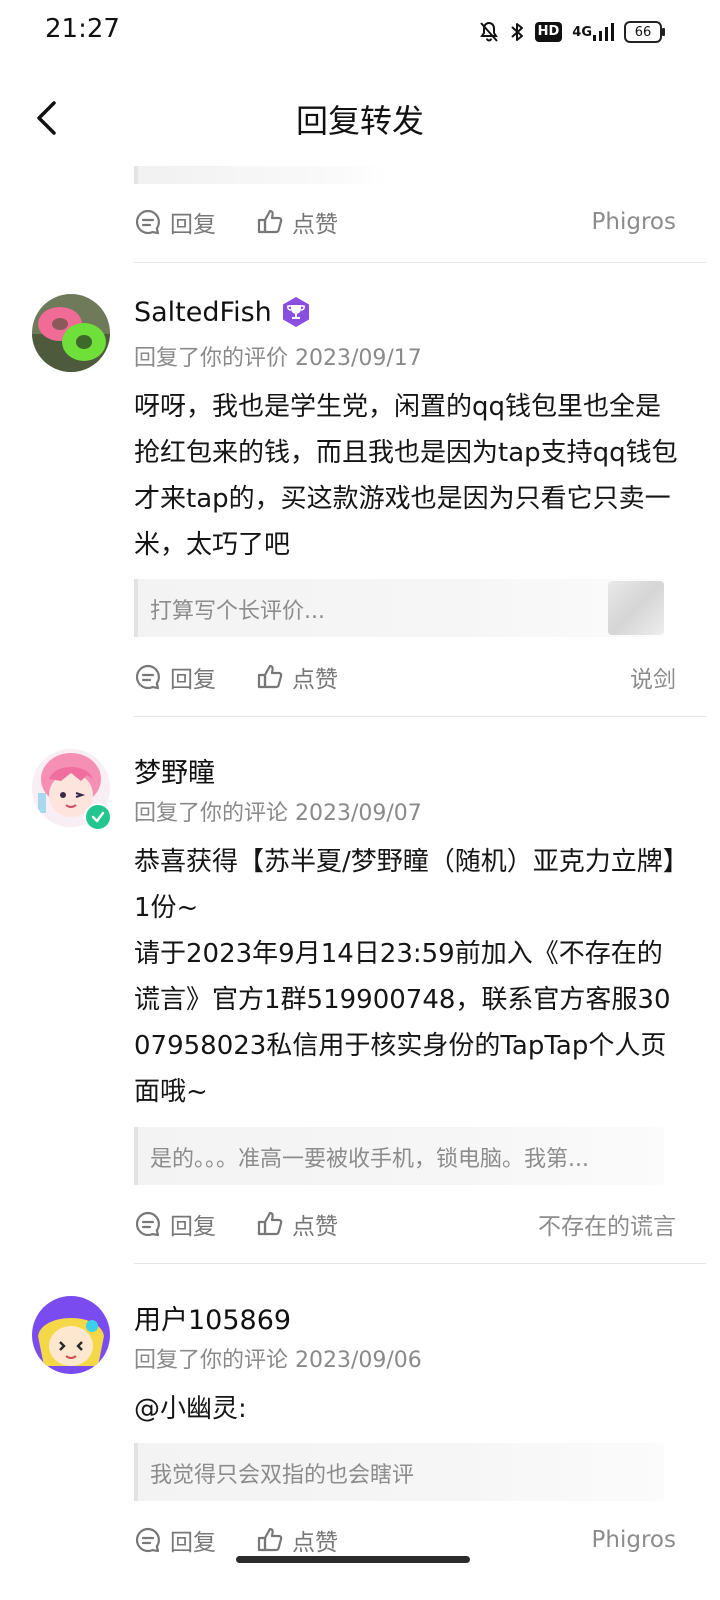 The height and width of the screenshot is (1600, 720). What do you see at coordinates (261, 175) in the screenshot?
I see `quote-preview` at bounding box center [261, 175].